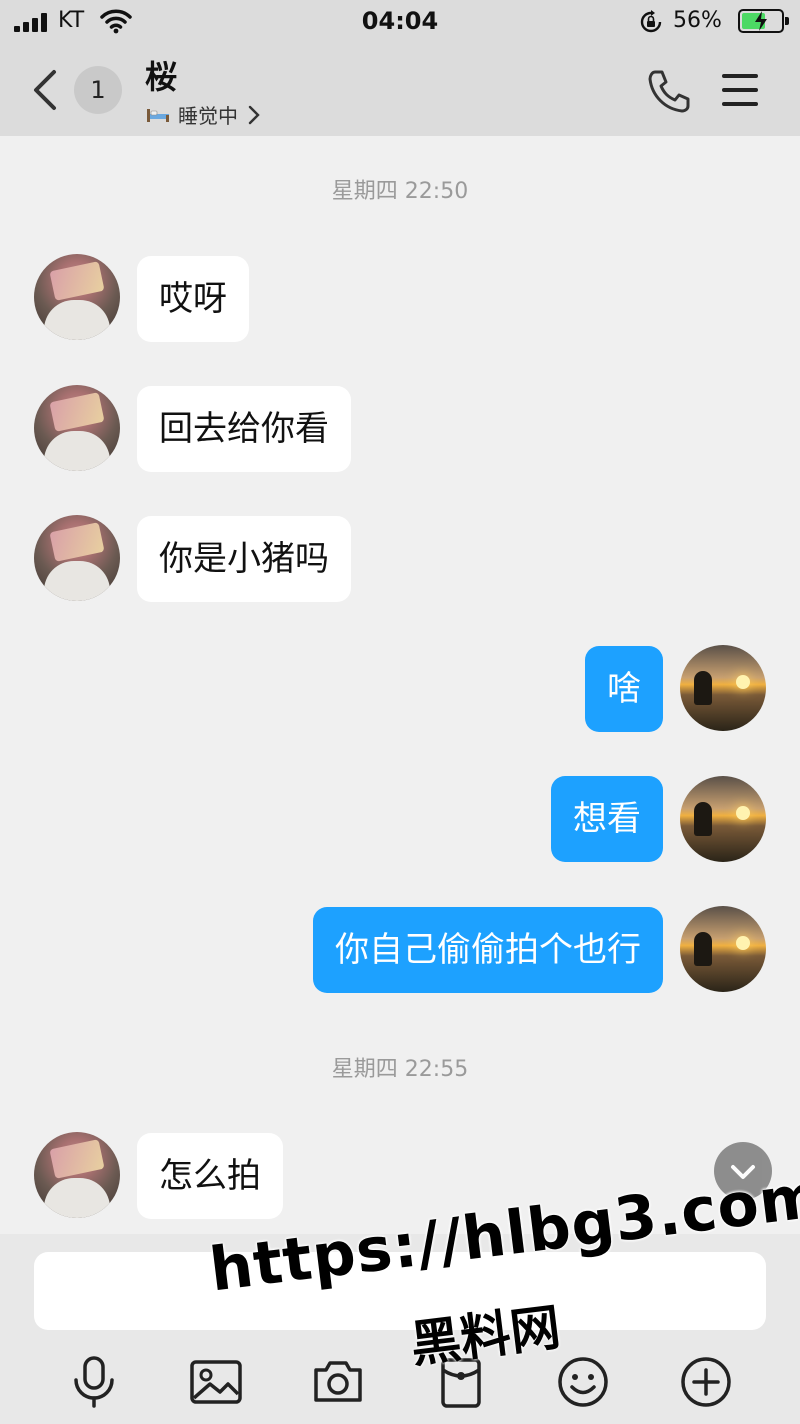 This screenshot has width=800, height=1424. What do you see at coordinates (94, 1382) in the screenshot?
I see `microphone-icon` at bounding box center [94, 1382].